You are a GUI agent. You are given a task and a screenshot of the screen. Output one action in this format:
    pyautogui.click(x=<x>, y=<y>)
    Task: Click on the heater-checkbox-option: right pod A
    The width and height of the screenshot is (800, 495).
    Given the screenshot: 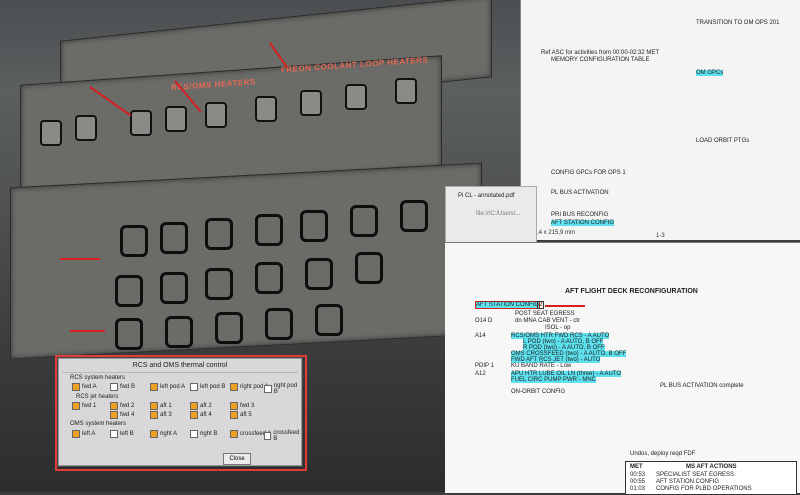 What is the action you would take?
    pyautogui.click(x=249, y=387)
    